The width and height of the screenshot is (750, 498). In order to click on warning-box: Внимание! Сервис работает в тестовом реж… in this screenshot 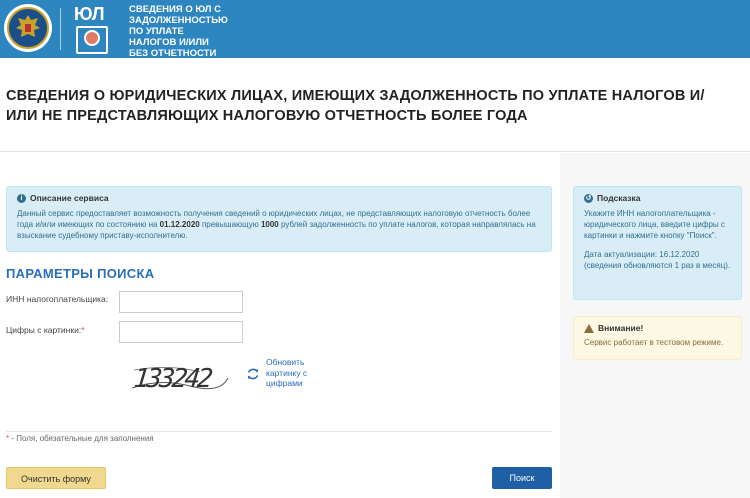, I will do `click(657, 338)`.